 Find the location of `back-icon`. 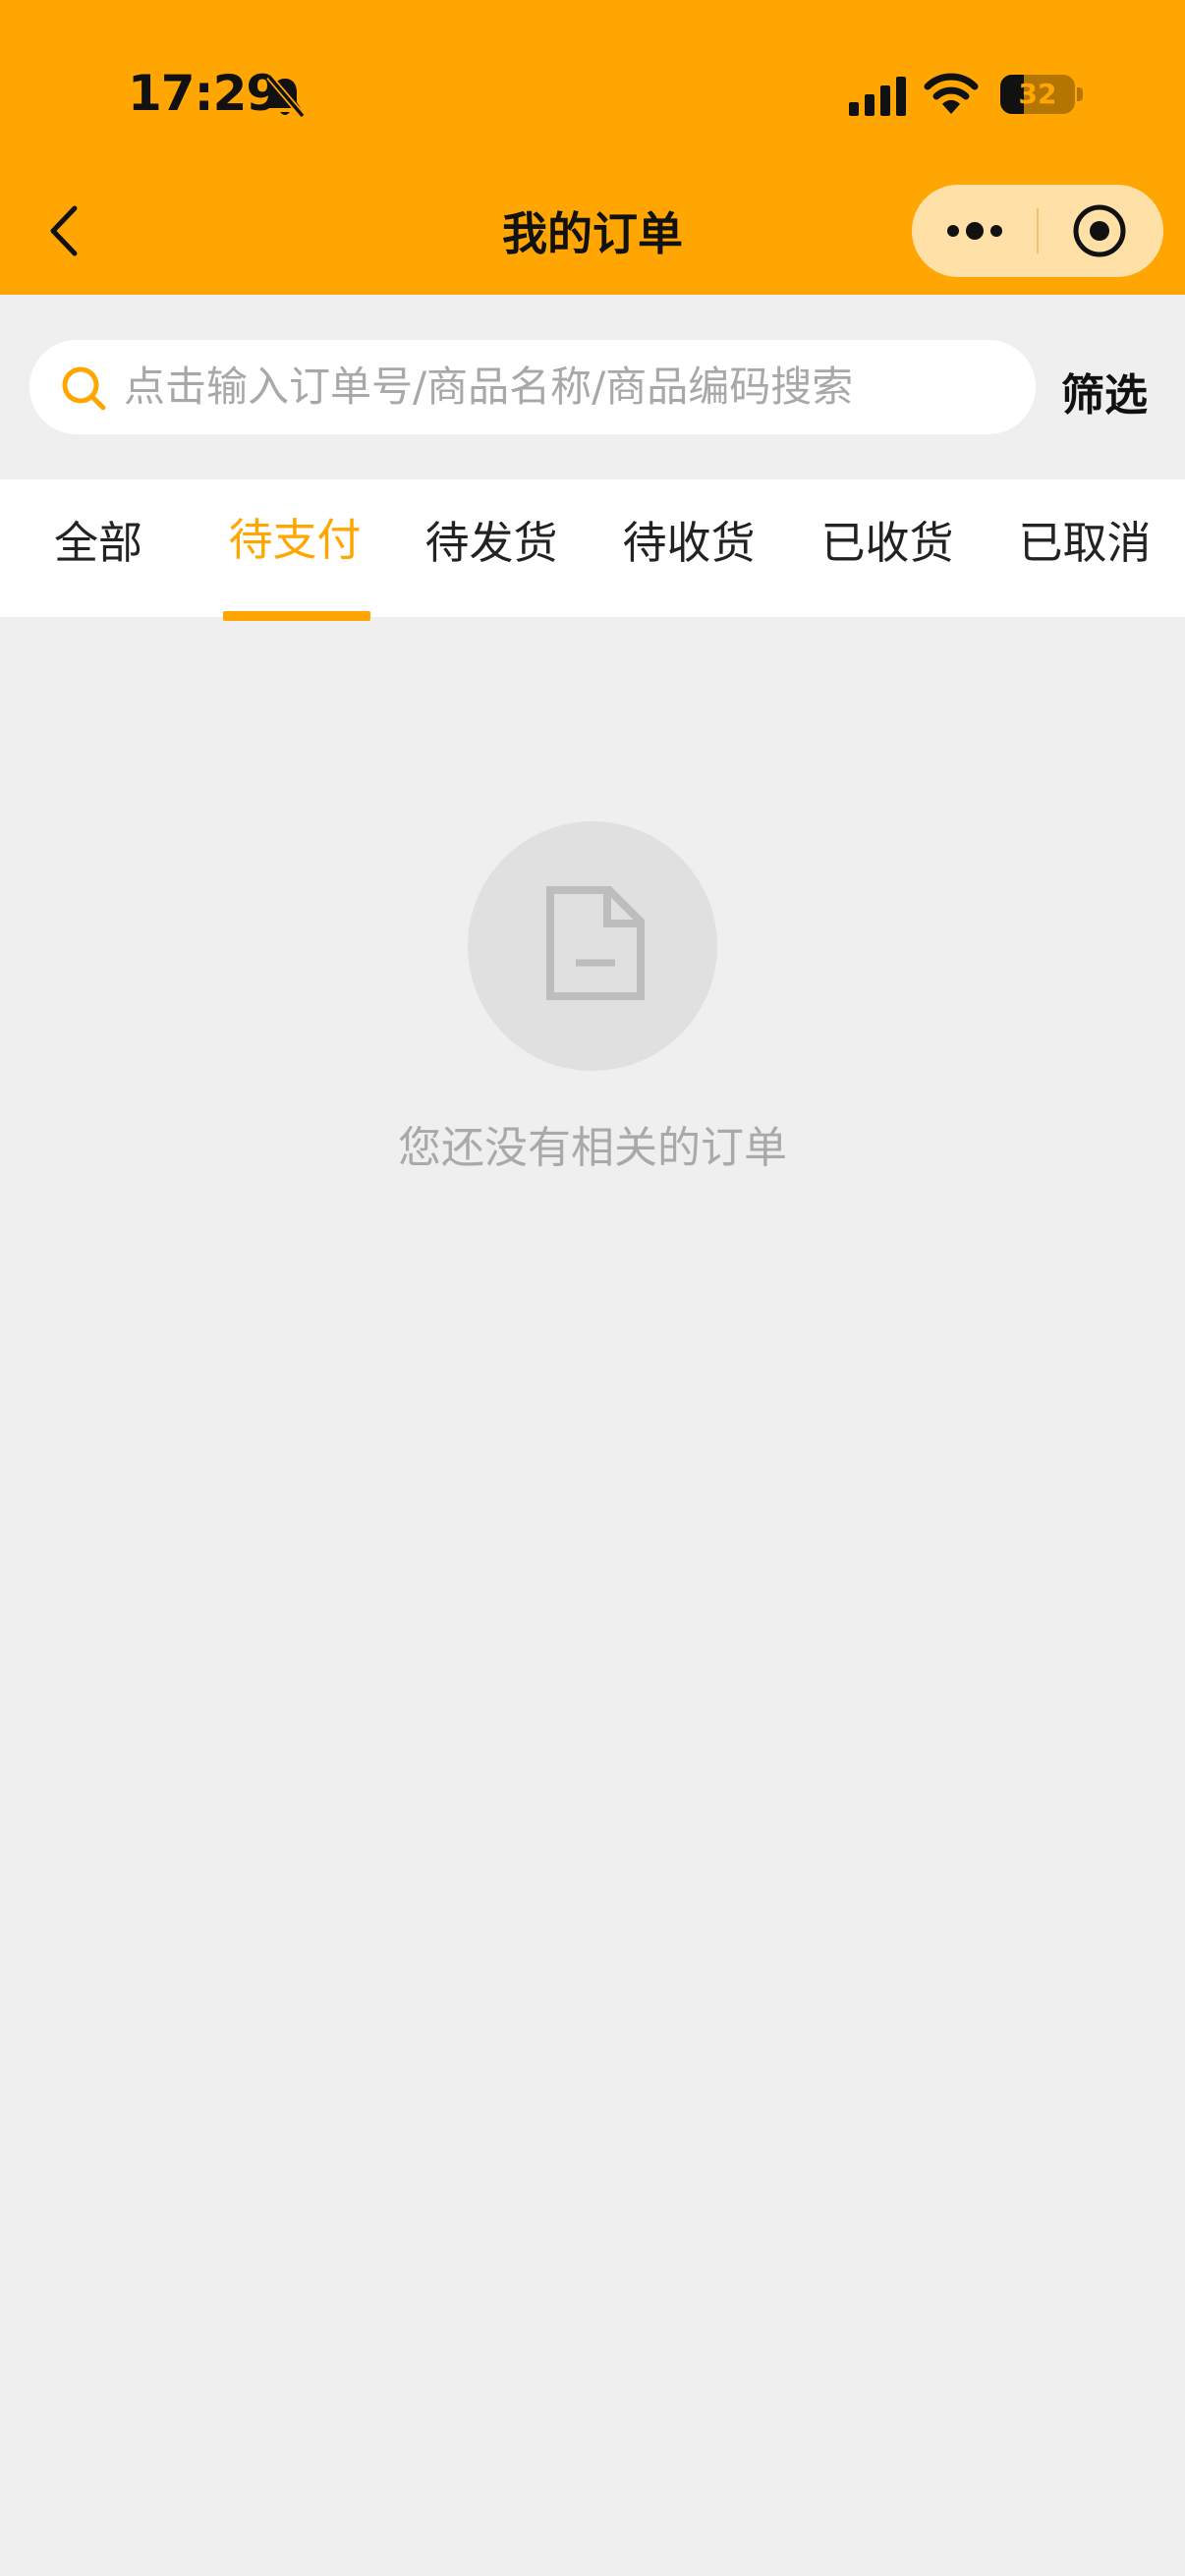

back-icon is located at coordinates (64, 230).